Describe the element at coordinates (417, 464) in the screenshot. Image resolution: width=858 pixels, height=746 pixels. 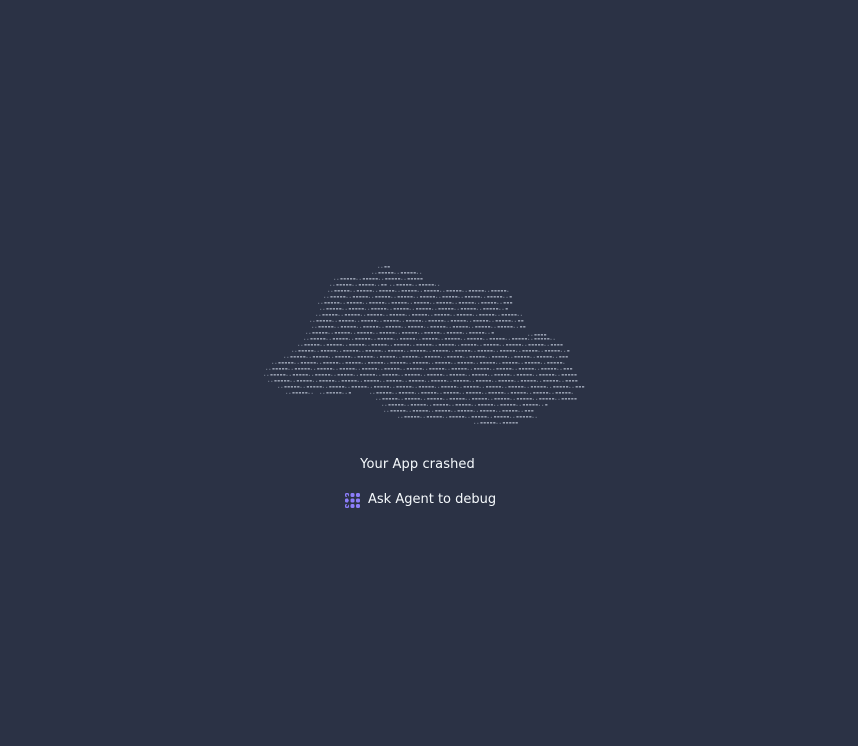
I see `crash-title: Your App crashed` at that location.